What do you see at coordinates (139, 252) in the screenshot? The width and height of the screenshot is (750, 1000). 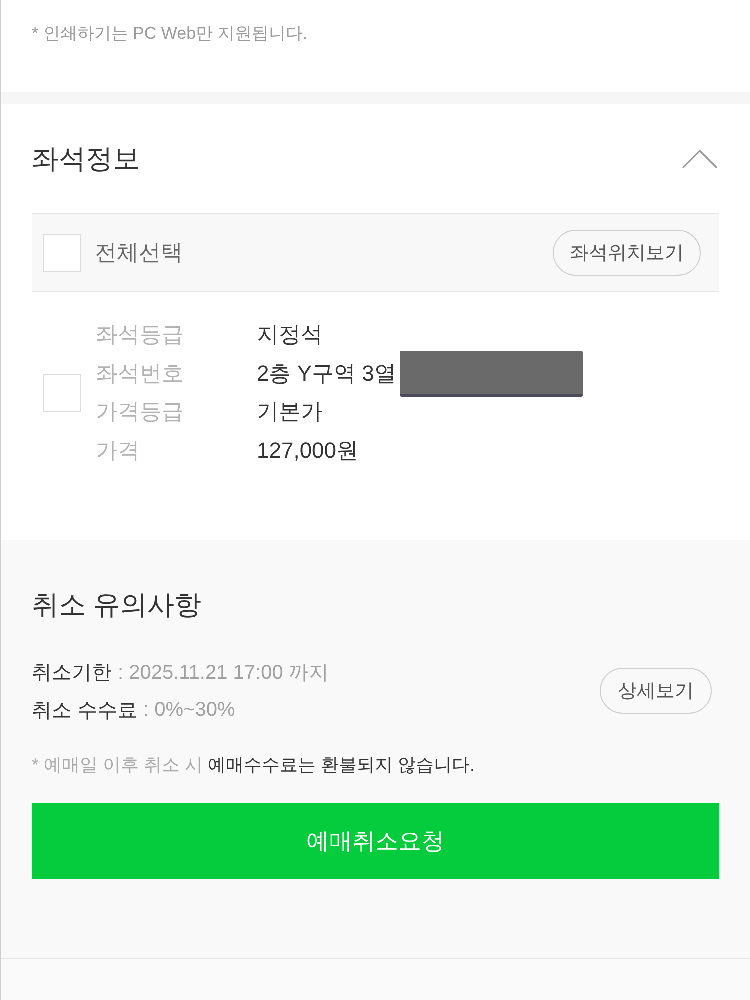 I see `select-all-label: 전체선택` at bounding box center [139, 252].